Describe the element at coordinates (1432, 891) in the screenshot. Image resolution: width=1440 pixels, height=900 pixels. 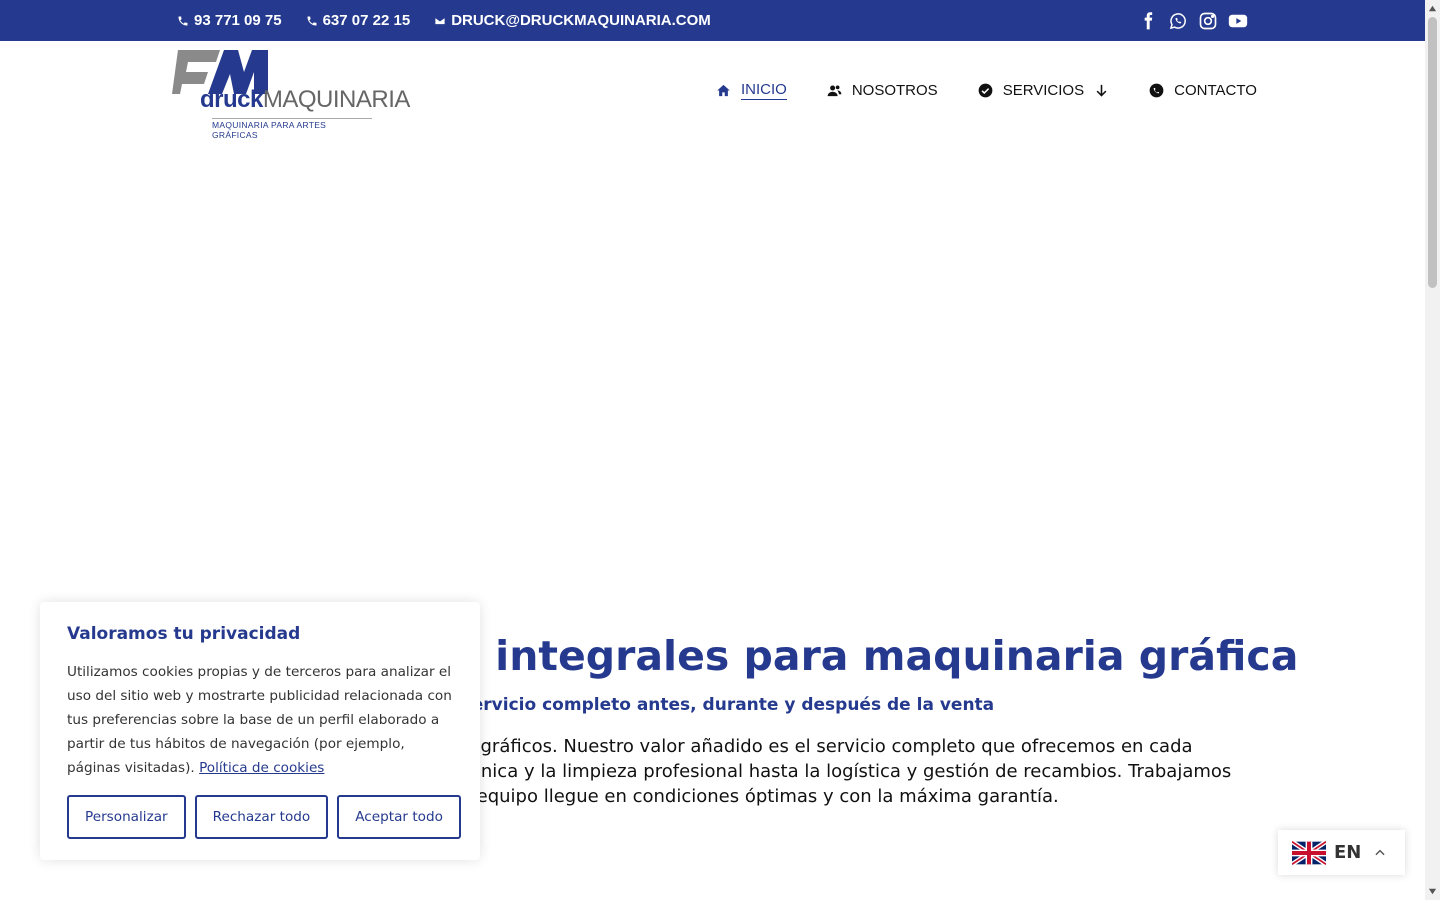
I see `scroll-down-arrow-icon` at that location.